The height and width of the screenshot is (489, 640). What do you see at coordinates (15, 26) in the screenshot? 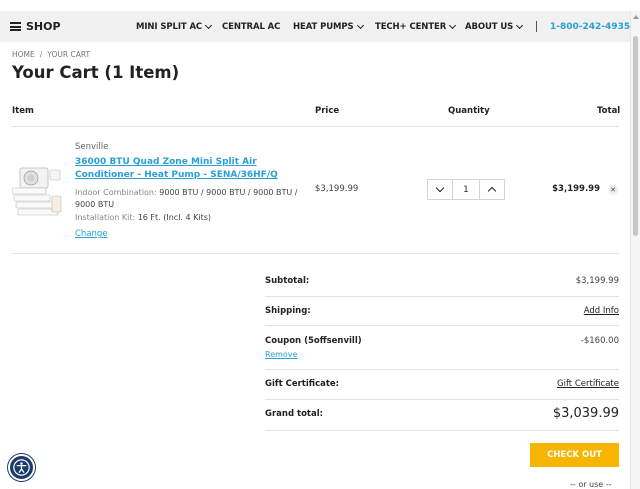
I see `hamburger-icon` at bounding box center [15, 26].